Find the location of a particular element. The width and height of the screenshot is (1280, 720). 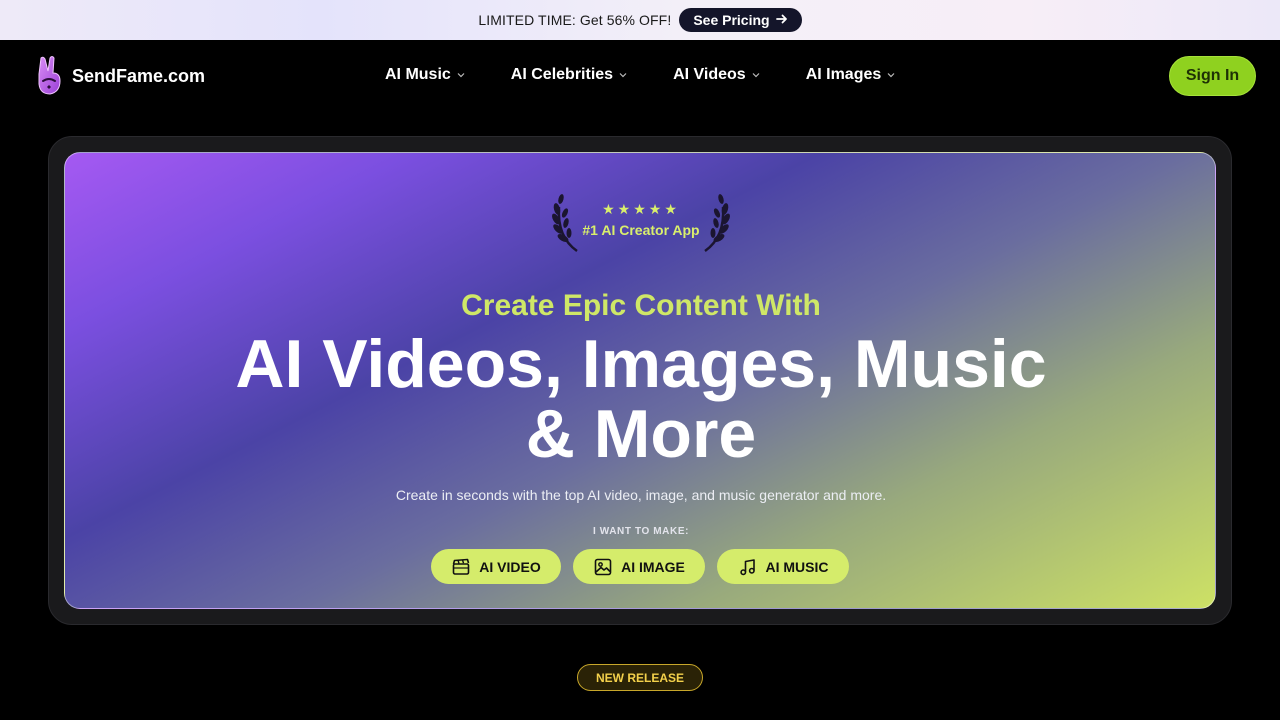

nav-ai-videos: AI Videos is located at coordinates (716, 75).